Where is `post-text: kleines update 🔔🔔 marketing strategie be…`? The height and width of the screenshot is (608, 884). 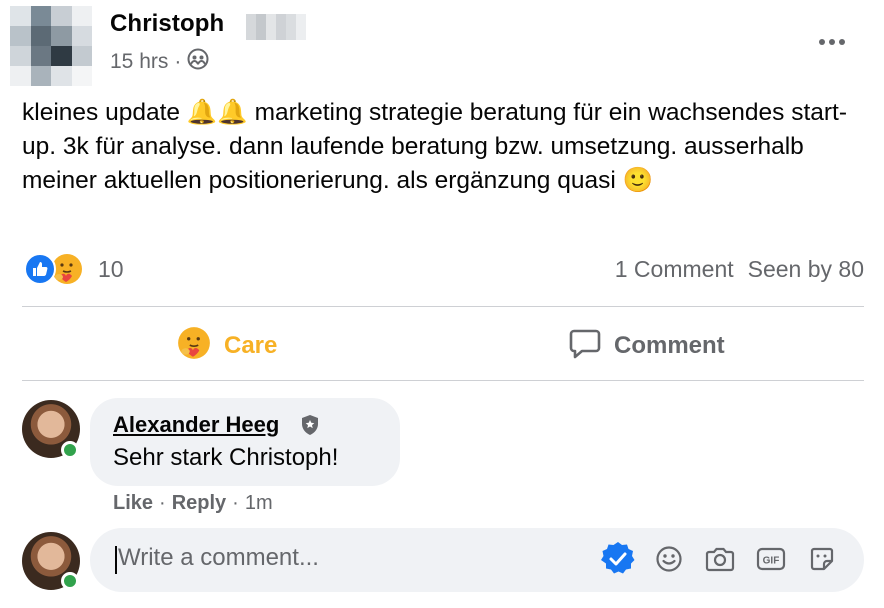 post-text: kleines update 🔔🔔 marketing strategie be… is located at coordinates (435, 146).